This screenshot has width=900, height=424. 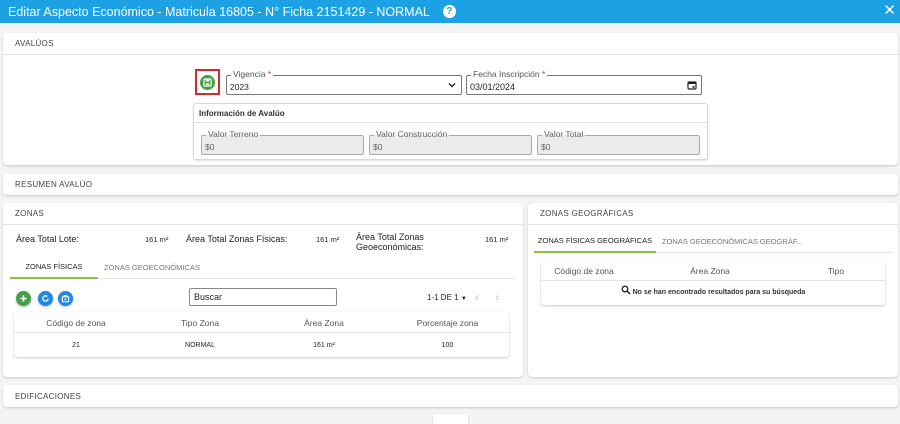 I want to click on close-icon: ✕, so click(x=889, y=10).